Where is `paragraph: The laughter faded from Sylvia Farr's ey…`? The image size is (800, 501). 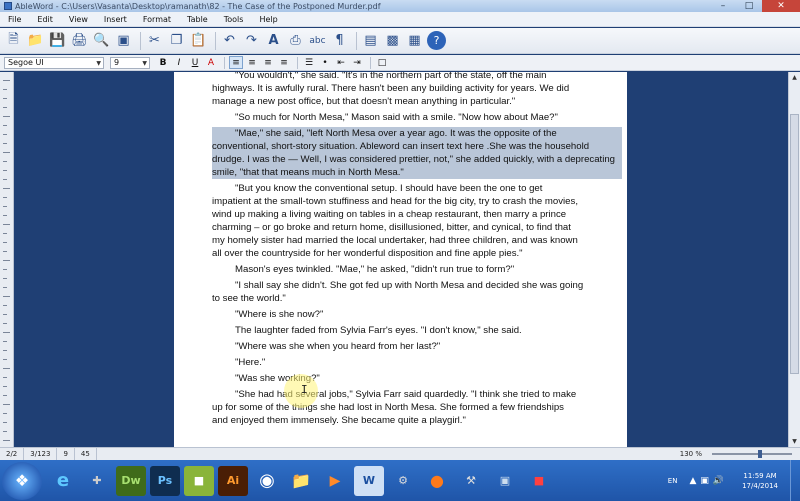
paragraph: The laughter faded from Sylvia Farr's ey… is located at coordinates (417, 330).